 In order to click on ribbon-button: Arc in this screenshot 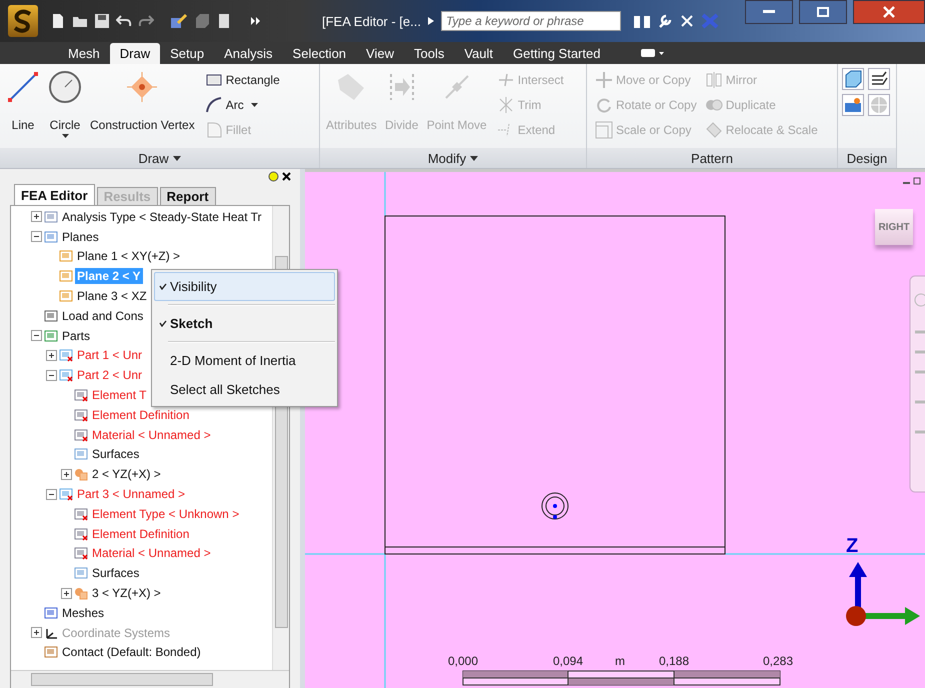, I will do `click(242, 105)`.